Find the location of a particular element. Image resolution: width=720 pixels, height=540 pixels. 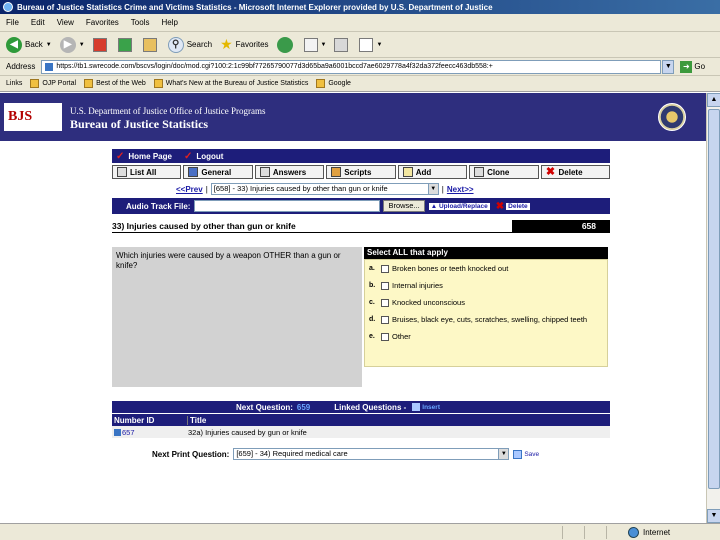

vertical-scrollbar: ▲ ▼ is located at coordinates (713, 308).